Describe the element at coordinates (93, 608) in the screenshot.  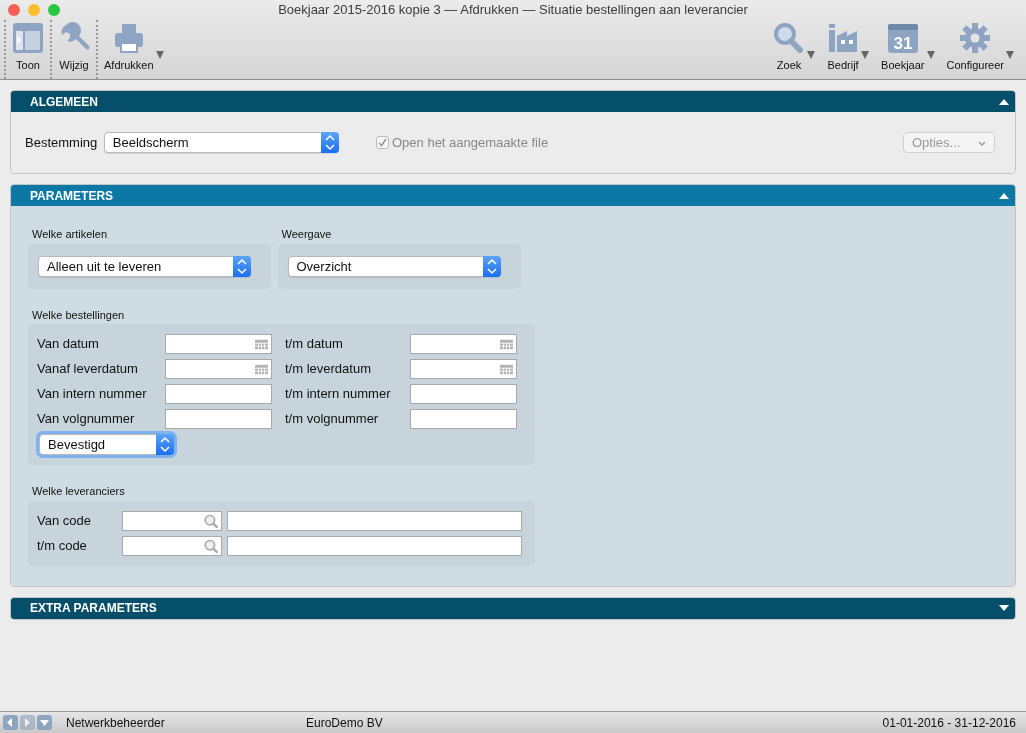
I see `section-title: EXTRA PARAMETERS` at that location.